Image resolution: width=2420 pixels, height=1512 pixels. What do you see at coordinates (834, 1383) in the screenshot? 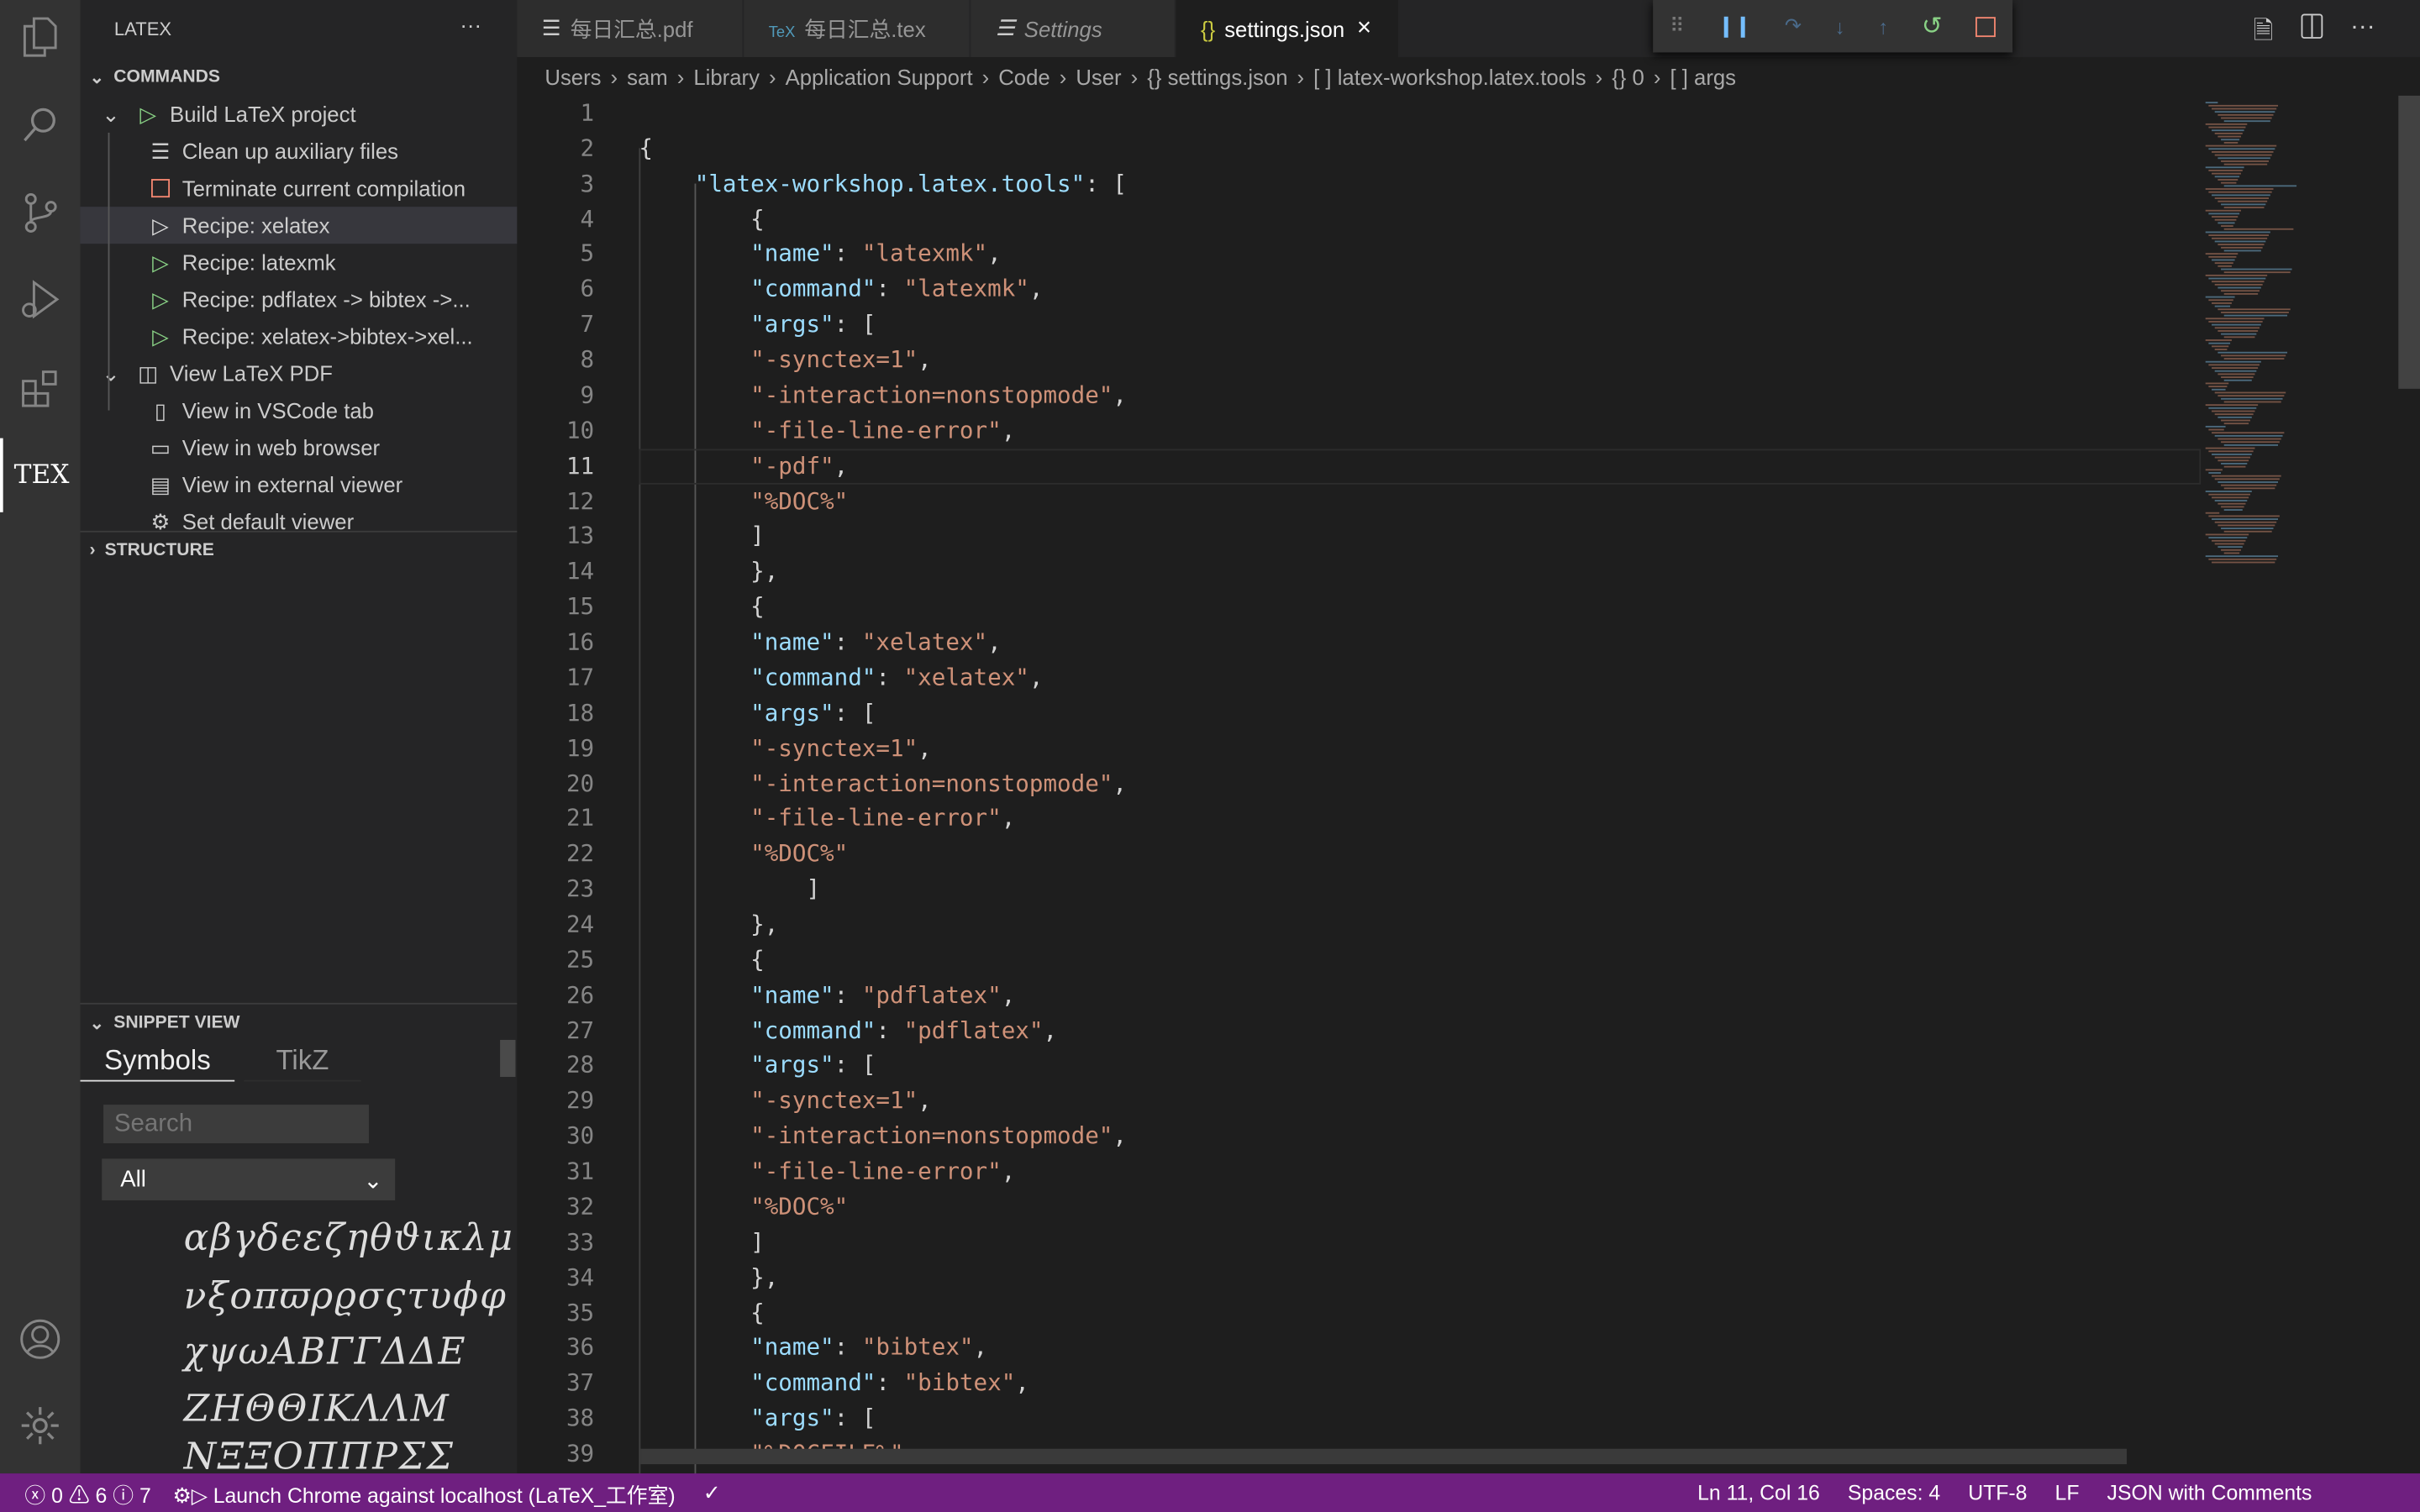
I see `code-line: "command": "bibtex",` at bounding box center [834, 1383].